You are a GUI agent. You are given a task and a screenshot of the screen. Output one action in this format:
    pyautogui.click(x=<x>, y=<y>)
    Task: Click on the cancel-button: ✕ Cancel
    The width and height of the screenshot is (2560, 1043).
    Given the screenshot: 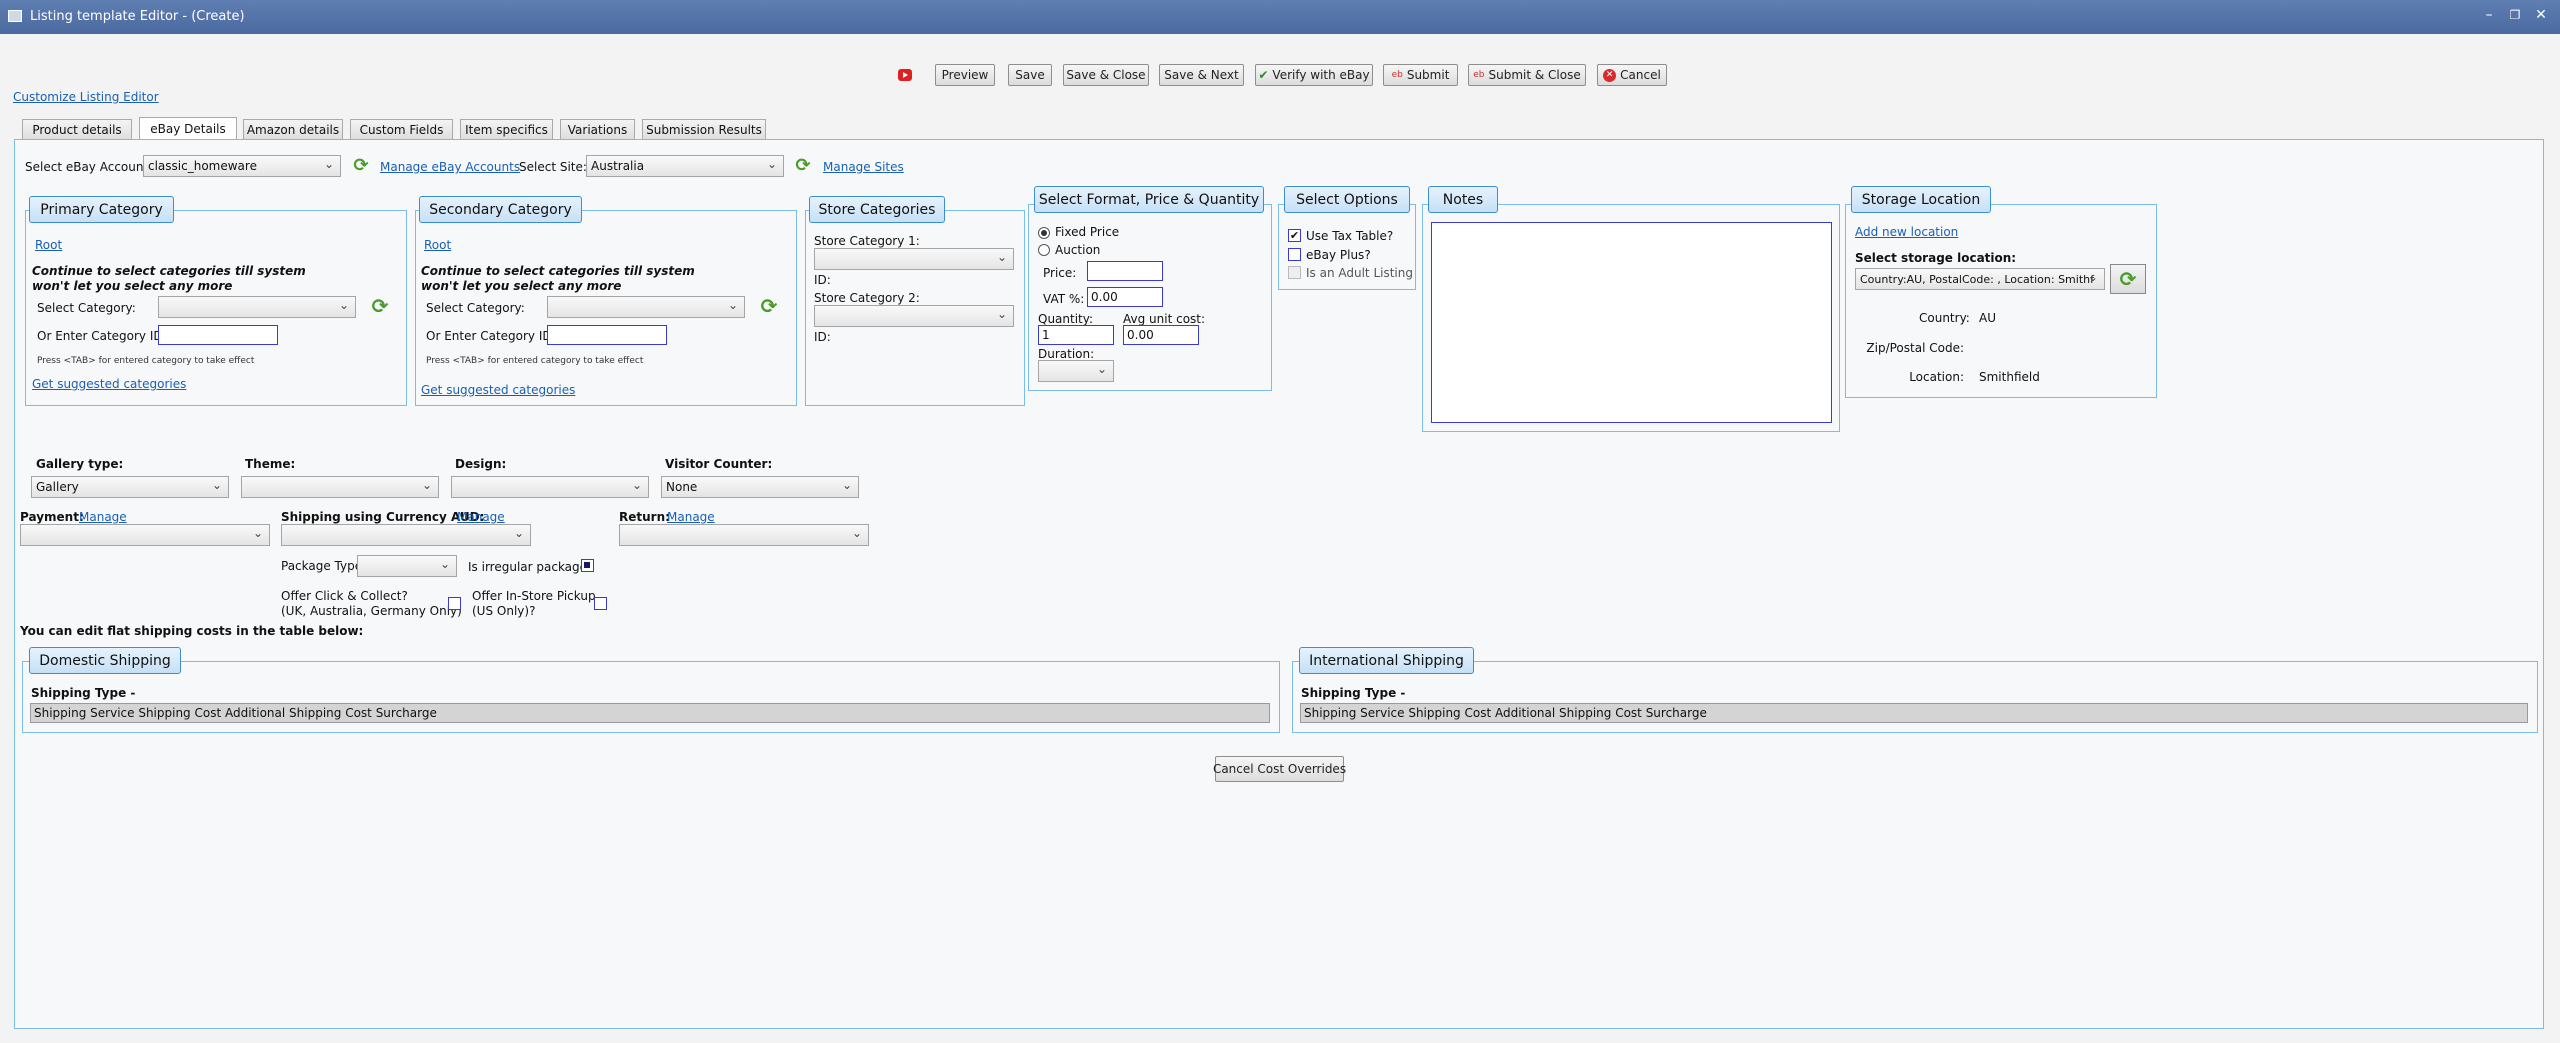 What is the action you would take?
    pyautogui.click(x=1632, y=75)
    